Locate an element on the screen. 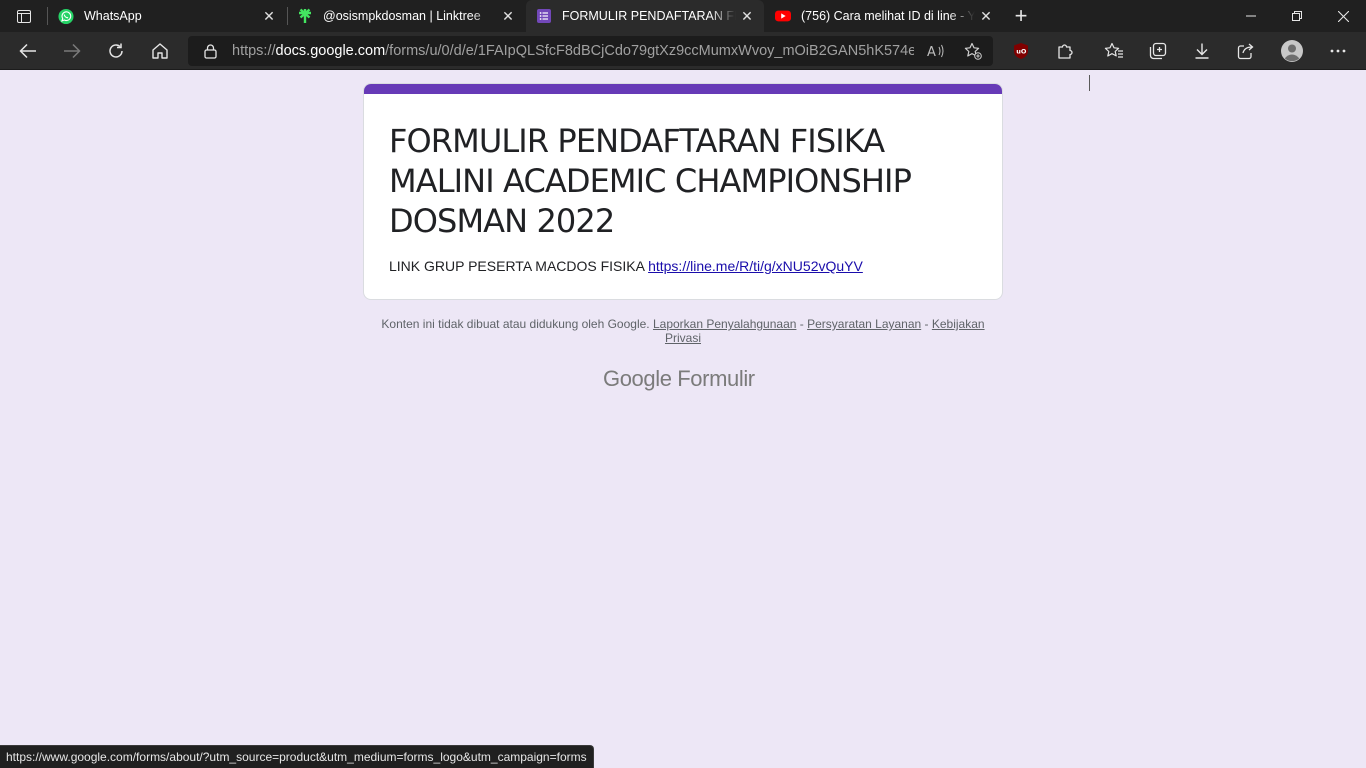  lock-icon is located at coordinates (210, 51).